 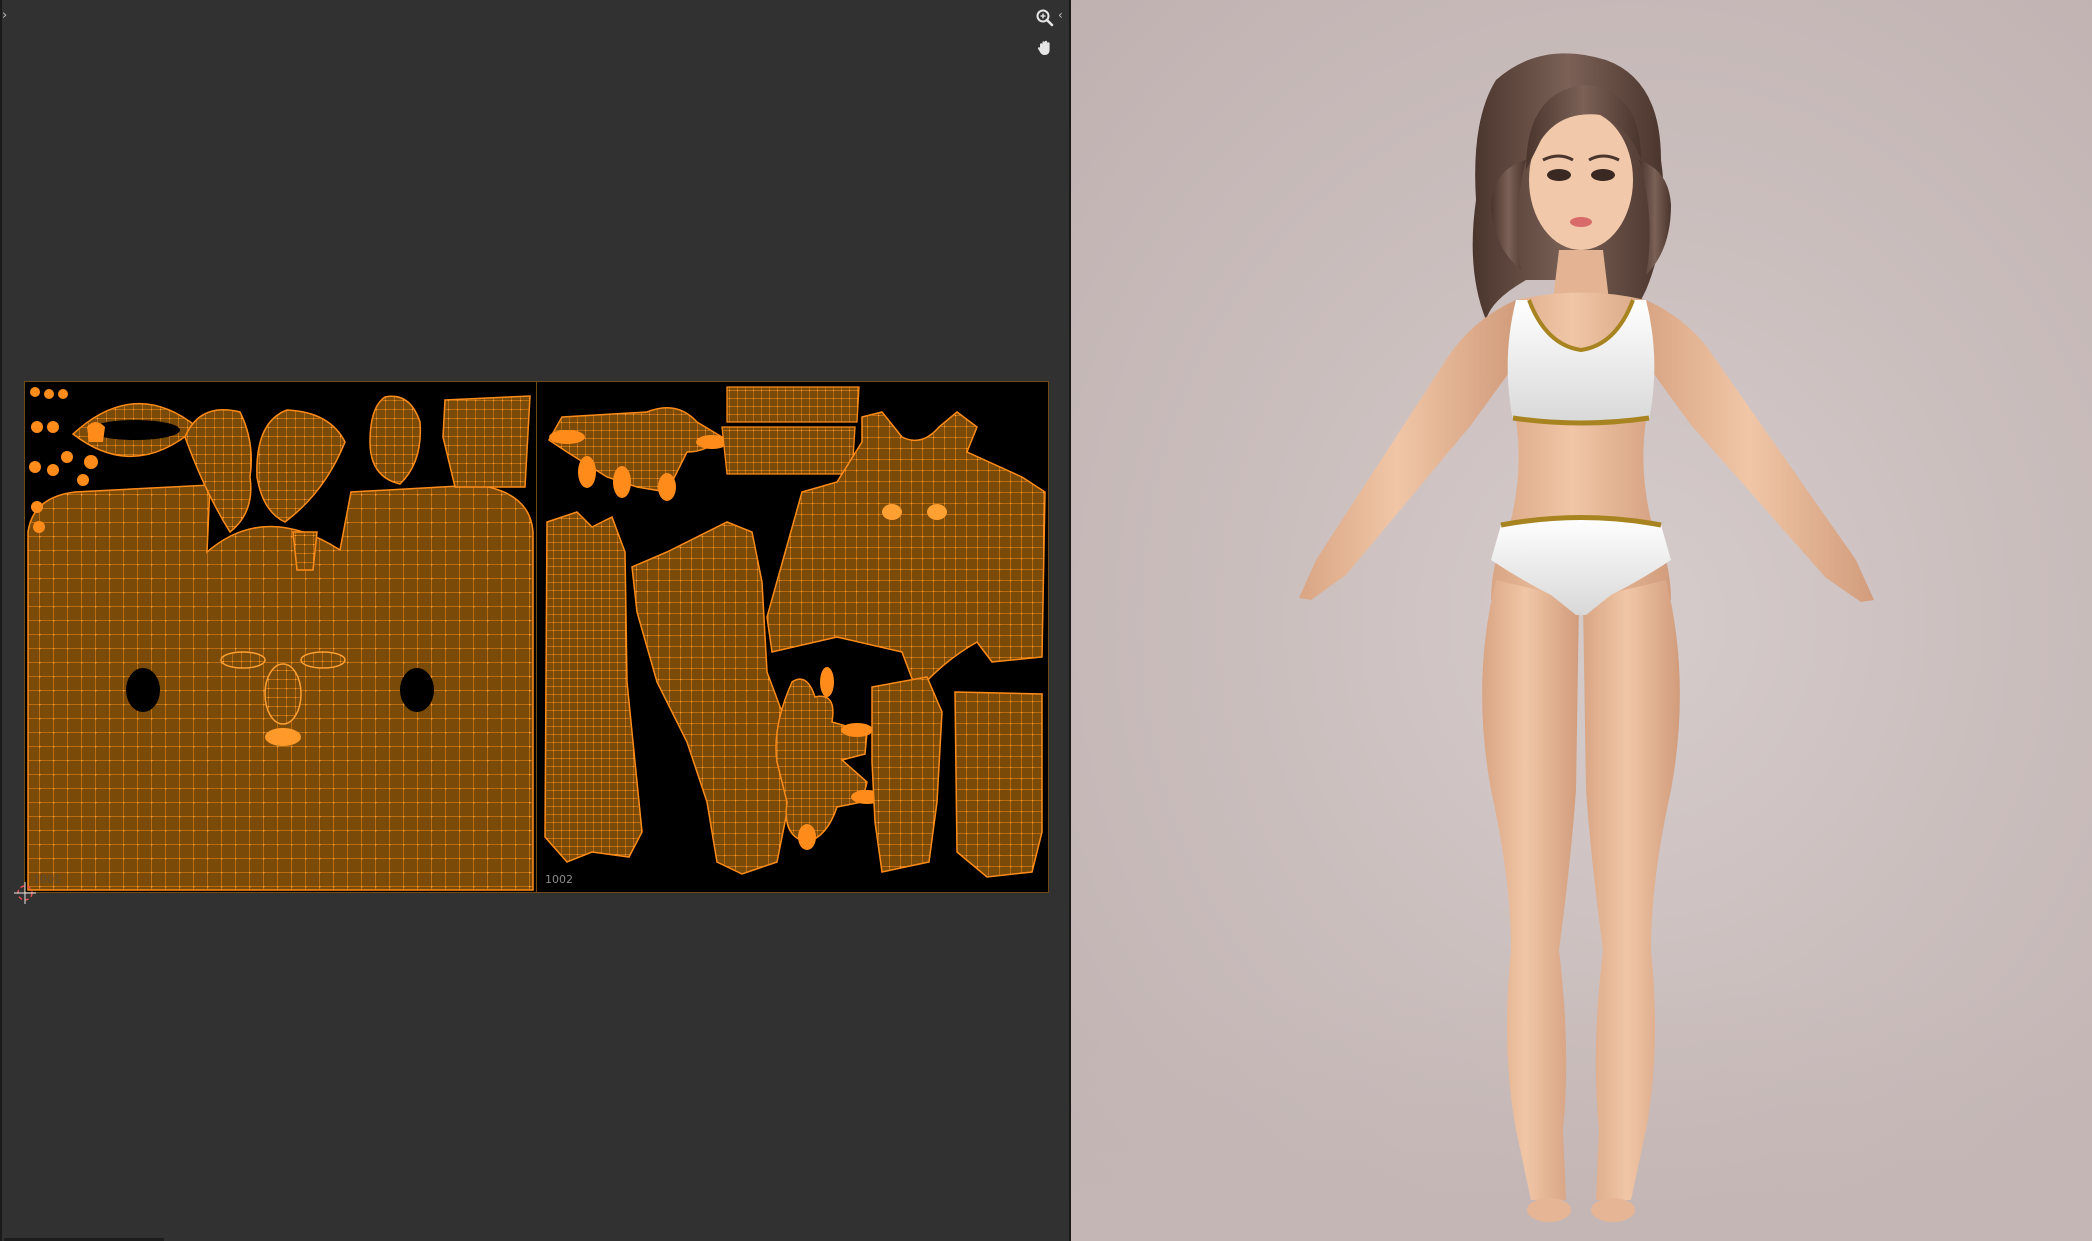 What do you see at coordinates (1631, 890) in the screenshot?
I see `right-leg` at bounding box center [1631, 890].